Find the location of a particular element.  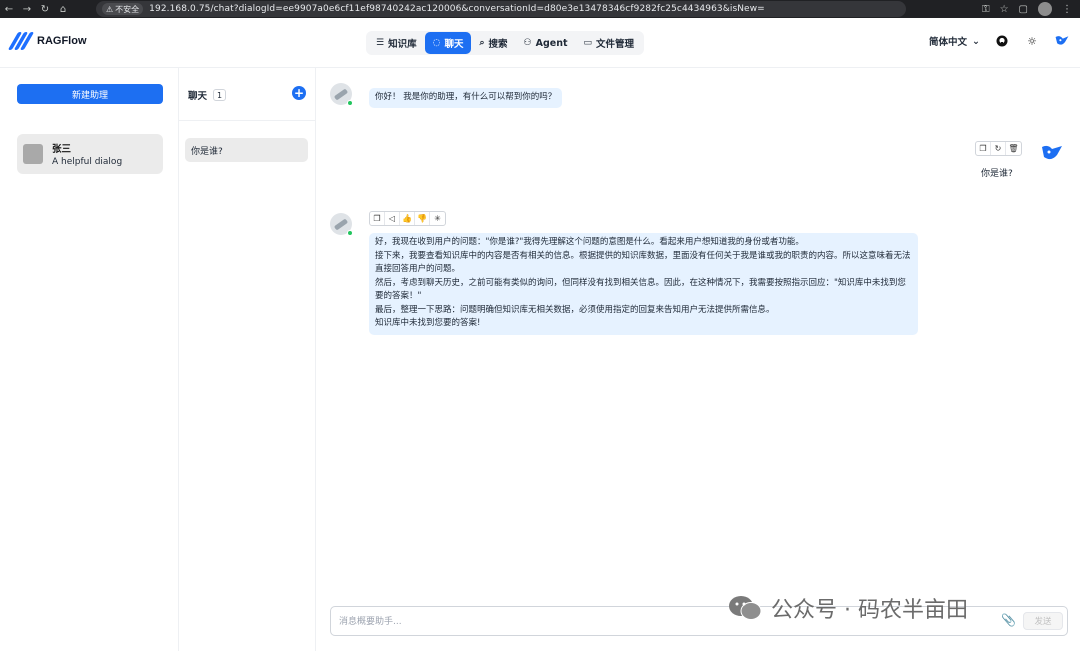

speaker-icon: ◁ is located at coordinates (392, 218).